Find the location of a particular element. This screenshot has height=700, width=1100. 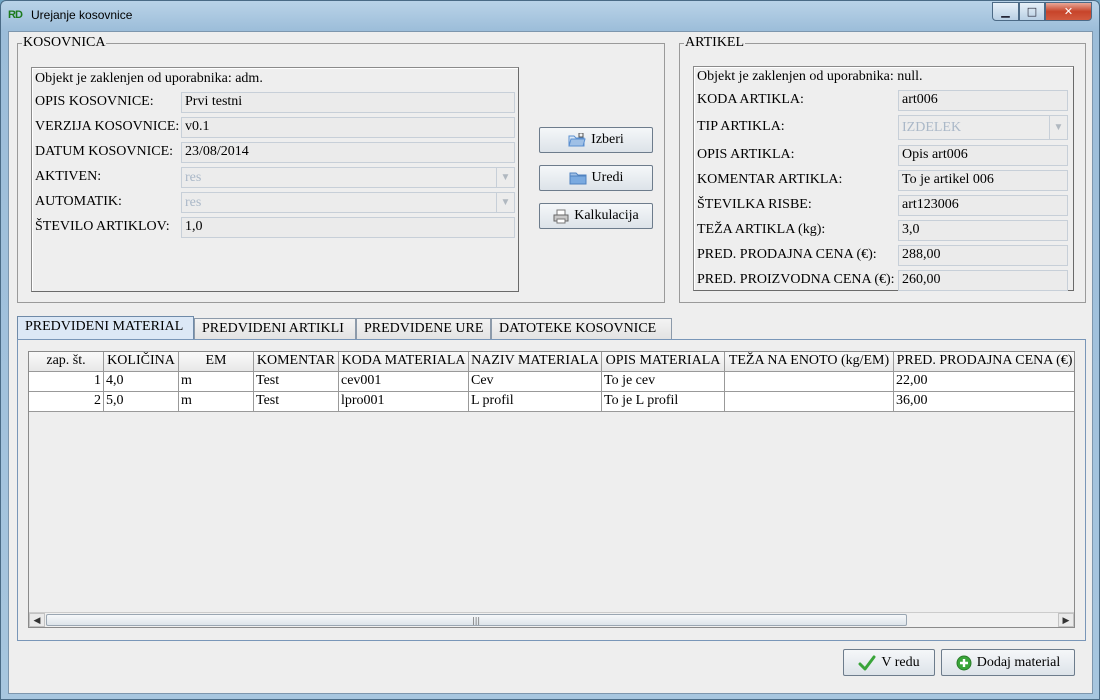

cell-zap-st: 2 is located at coordinates (66, 402).